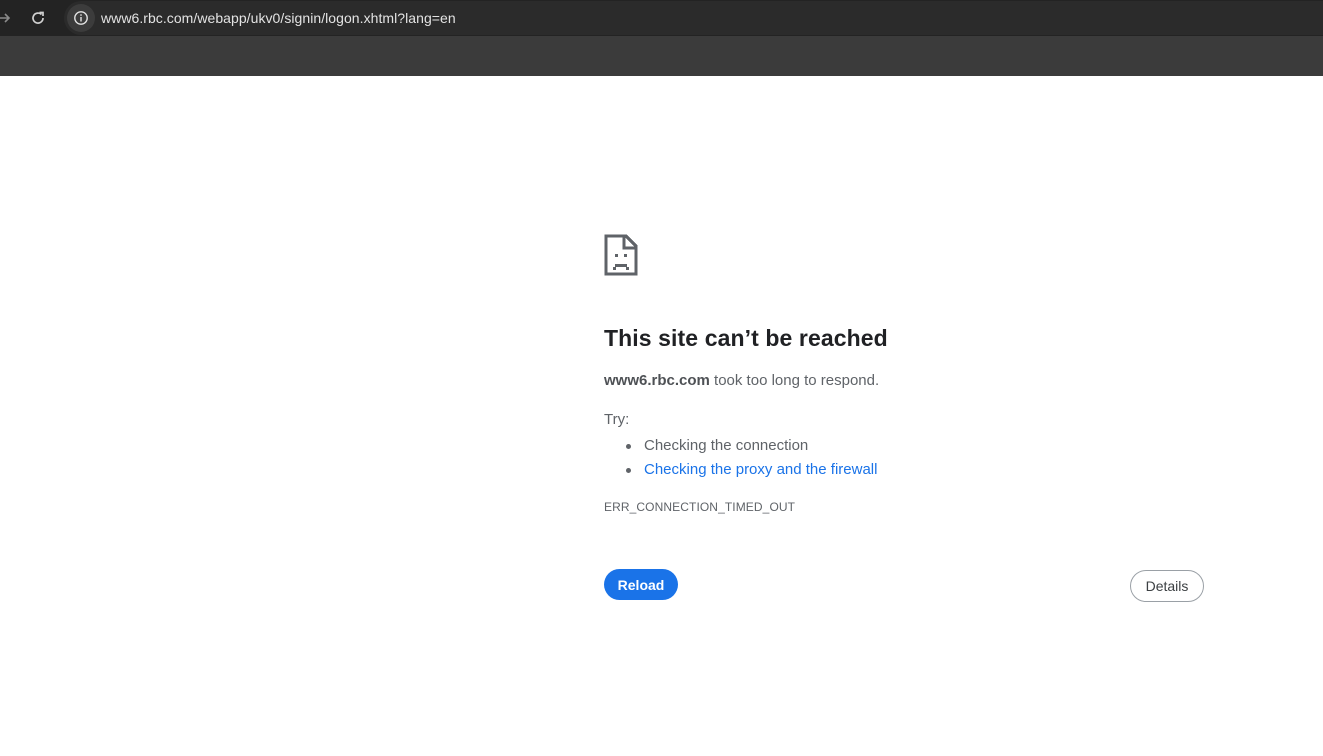 Image resolution: width=1323 pixels, height=756 pixels. Describe the element at coordinates (1167, 586) in the screenshot. I see `details-button: Details` at that location.